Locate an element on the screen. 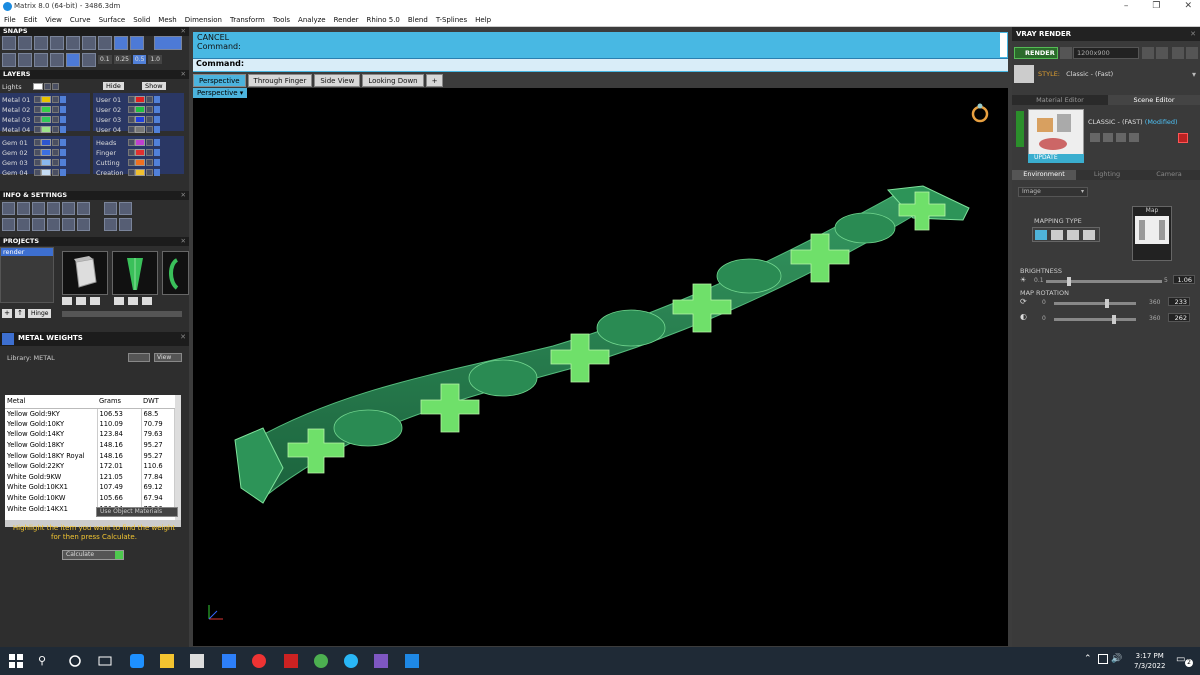 Image resolution: width=1200 pixels, height=675 pixels. menu-analyze: Analyze is located at coordinates (312, 20).